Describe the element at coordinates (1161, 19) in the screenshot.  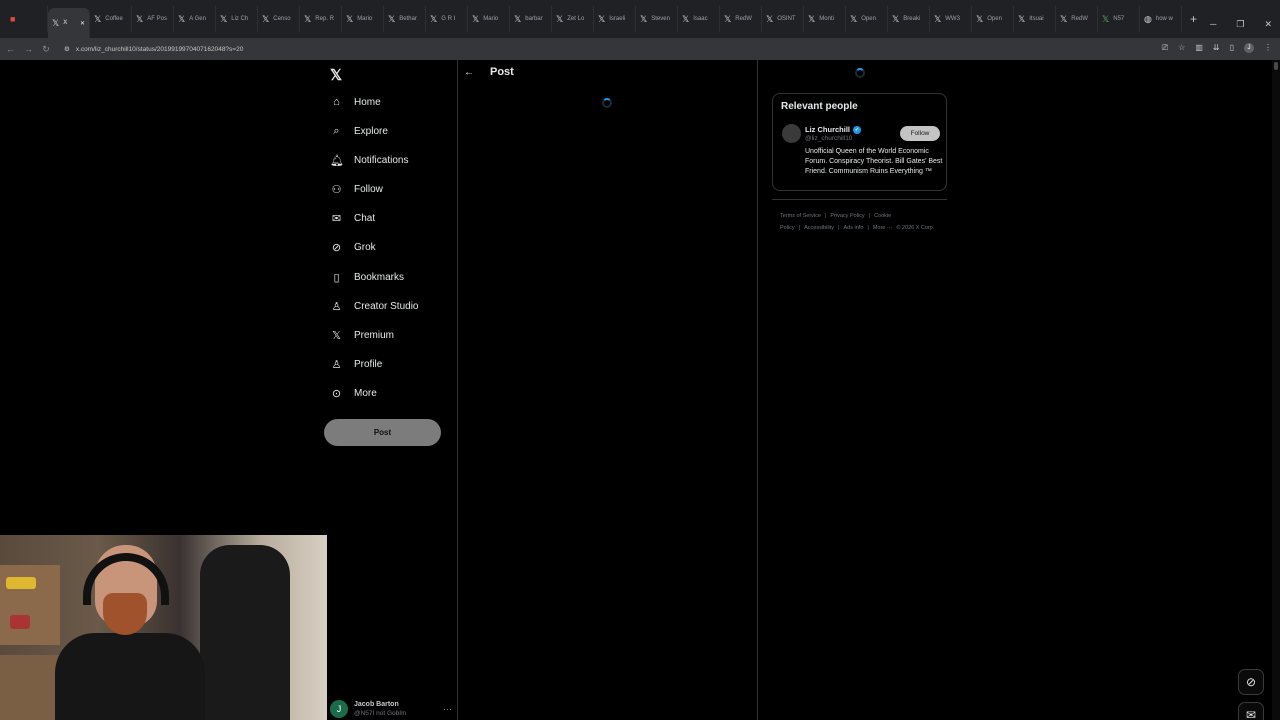
I see `browser-tab: ◍ how w` at that location.